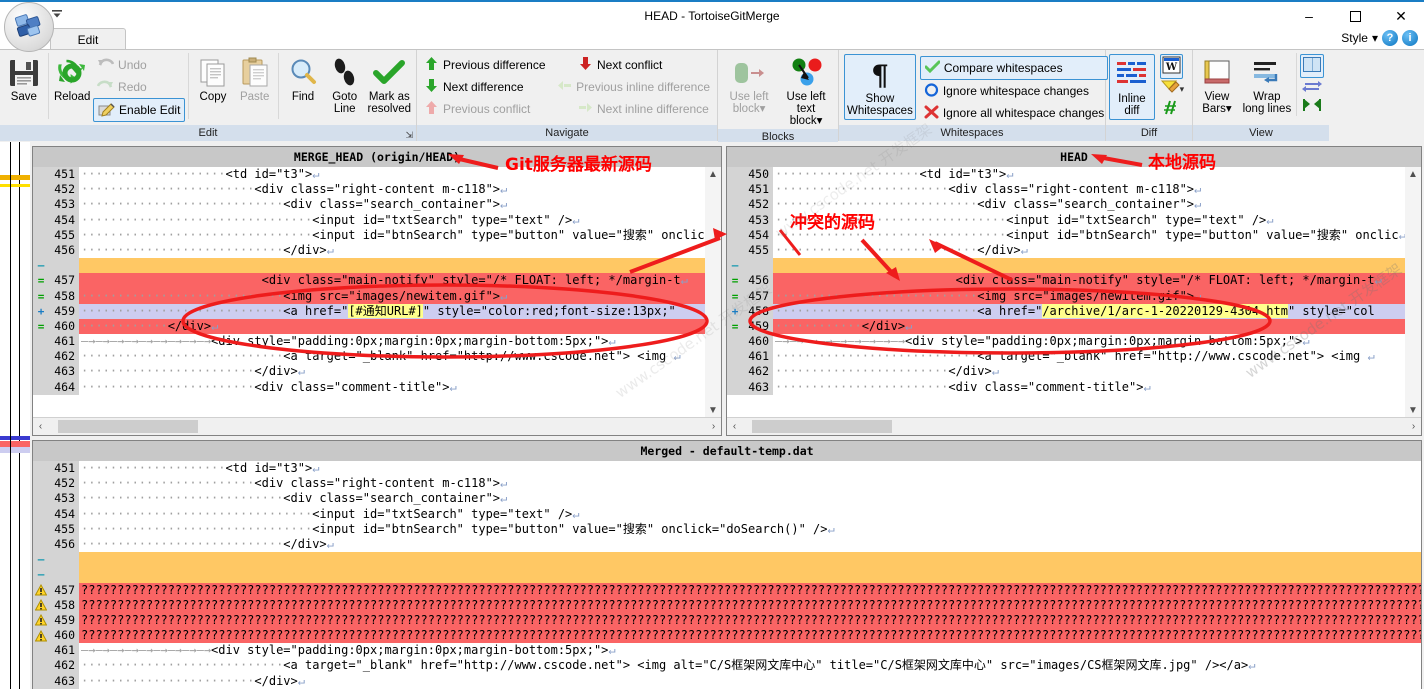 This screenshot has height=689, width=1424. What do you see at coordinates (389, 85) in the screenshot?
I see `mark-resolved-button: Mark as resolved` at bounding box center [389, 85].